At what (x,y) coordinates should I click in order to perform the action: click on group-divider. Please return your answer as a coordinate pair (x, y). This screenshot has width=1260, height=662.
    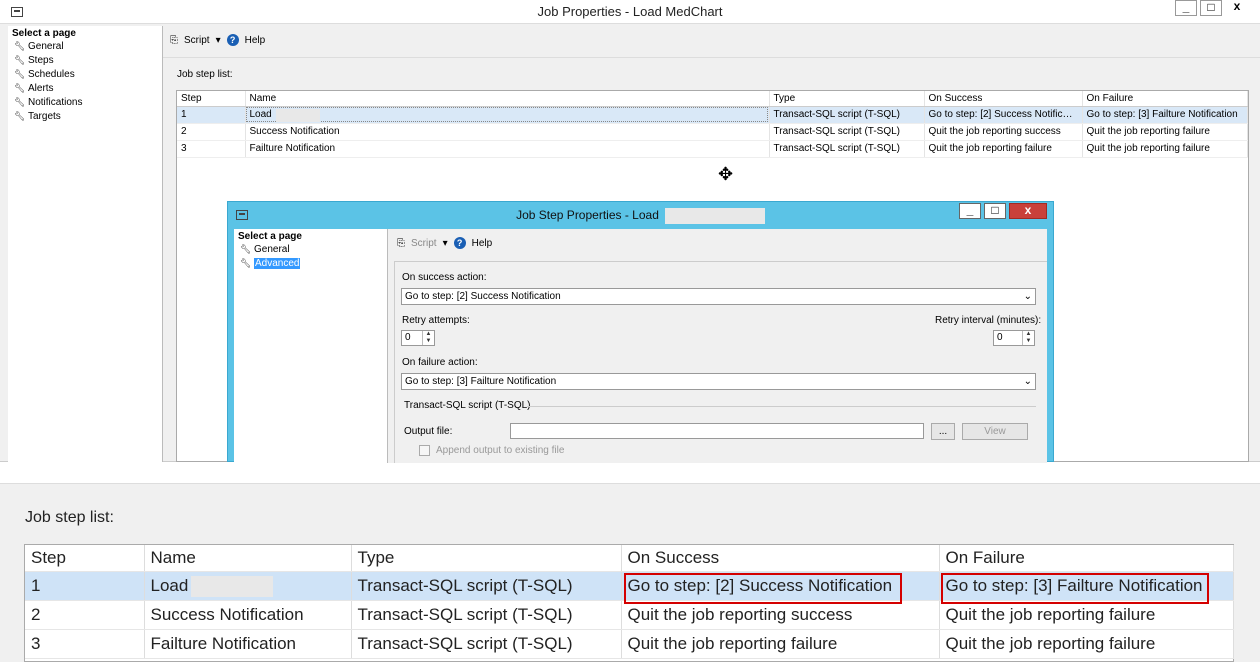
    Looking at the image, I should click on (781, 406).